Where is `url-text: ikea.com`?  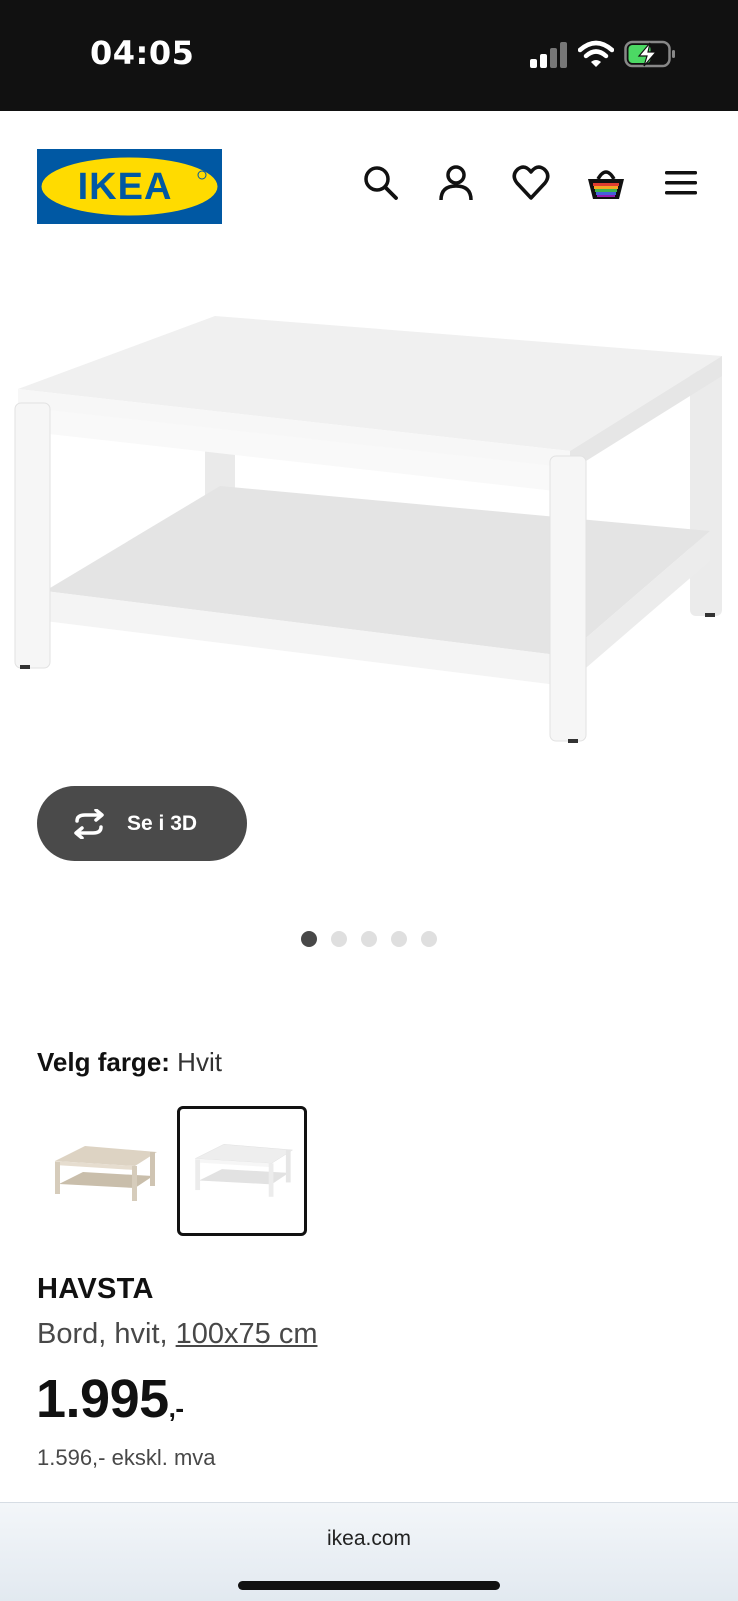 url-text: ikea.com is located at coordinates (369, 1539).